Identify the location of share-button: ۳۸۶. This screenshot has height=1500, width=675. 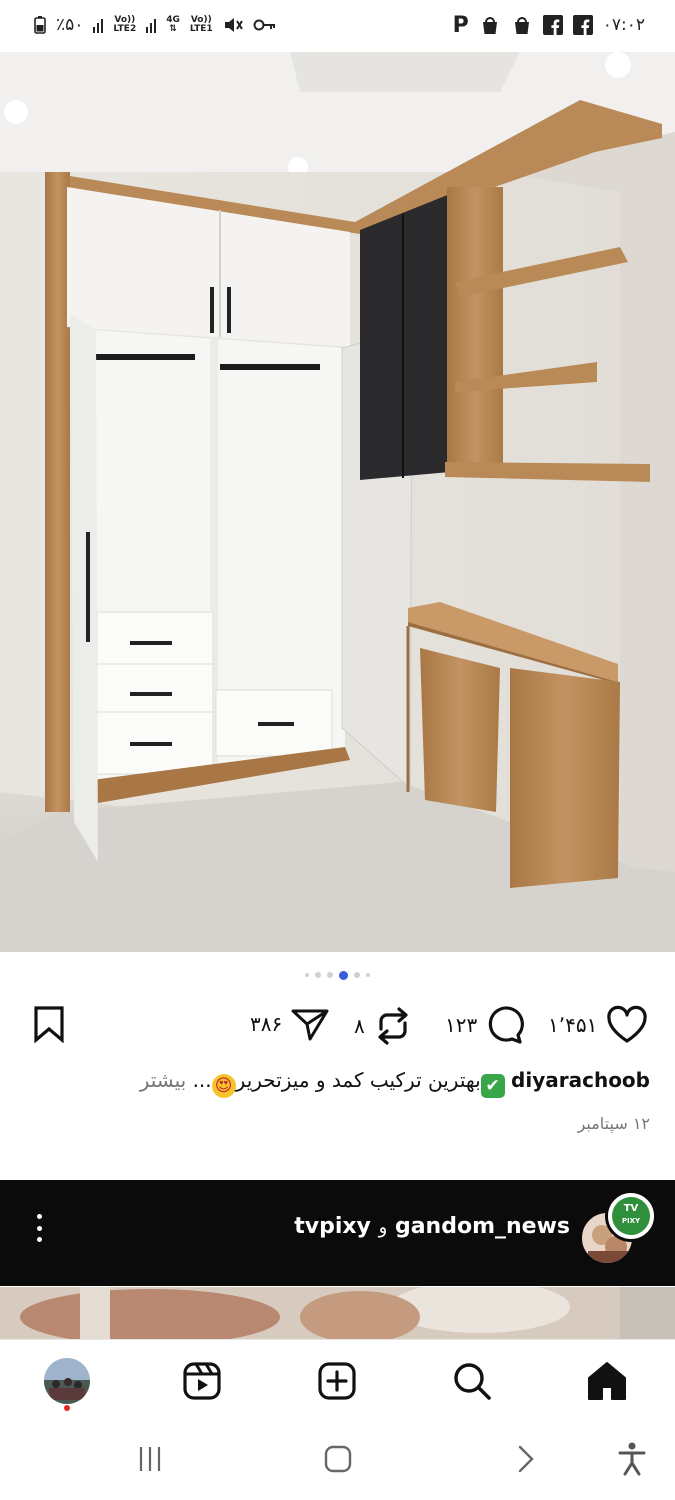
(290, 1024).